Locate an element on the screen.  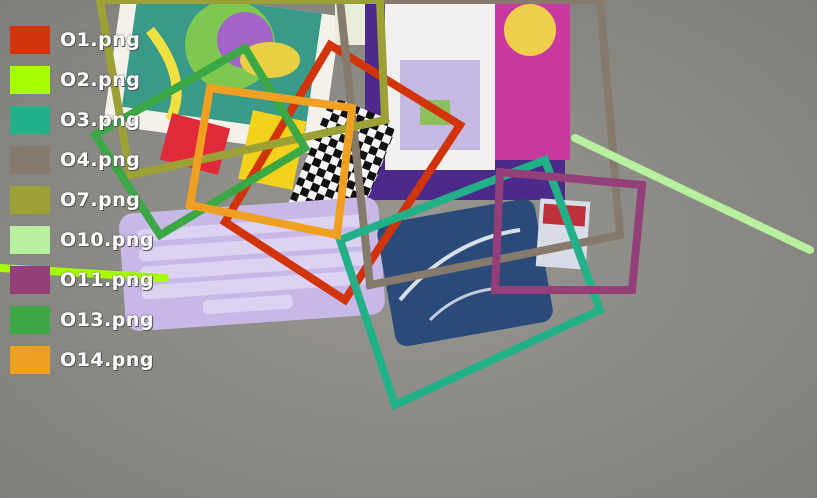
legend-item-o10: O10.png is located at coordinates (82, 240).